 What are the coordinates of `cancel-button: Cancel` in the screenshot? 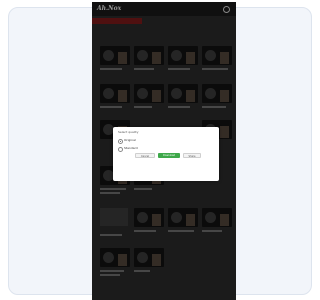 It's located at (145, 155).